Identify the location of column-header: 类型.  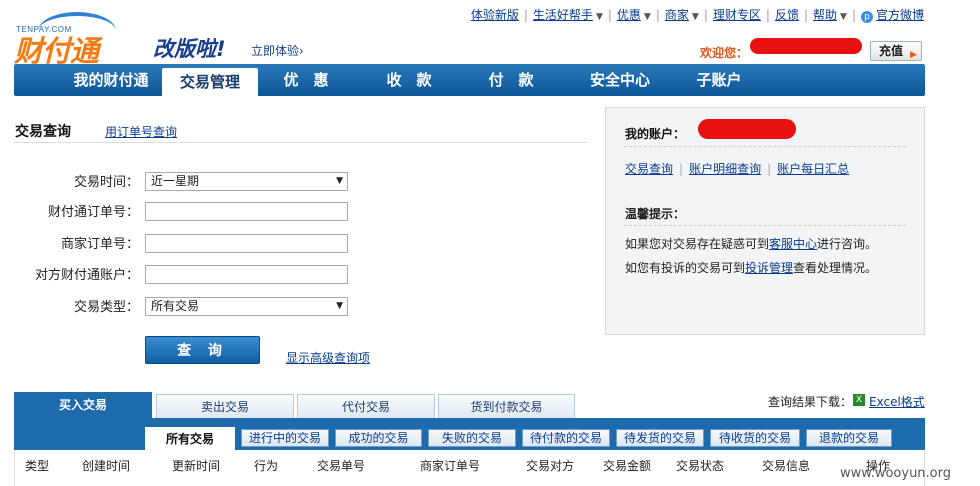
(37, 466).